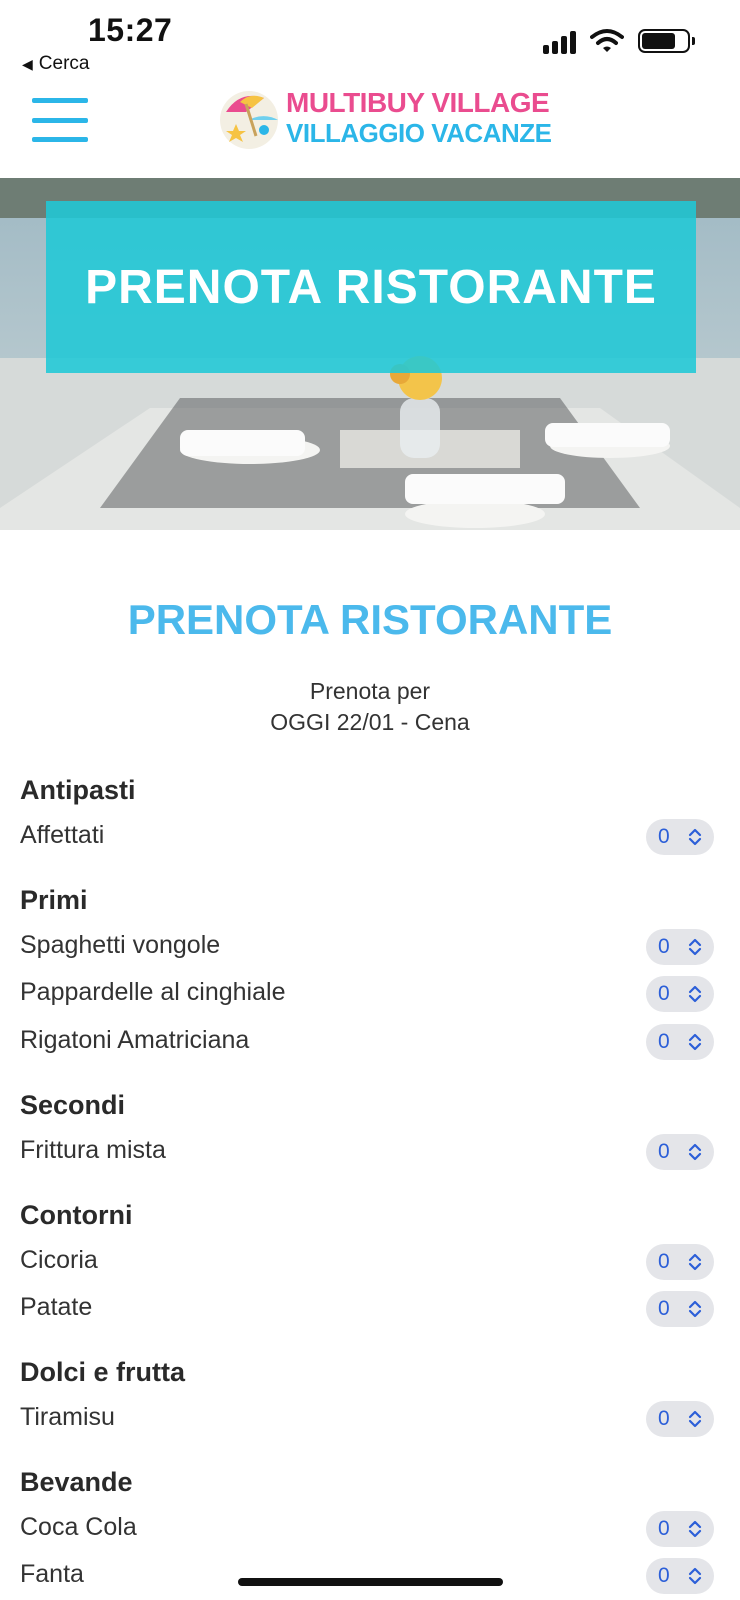 The height and width of the screenshot is (1600, 740). Describe the element at coordinates (607, 40) in the screenshot. I see `wifi-icon` at that location.